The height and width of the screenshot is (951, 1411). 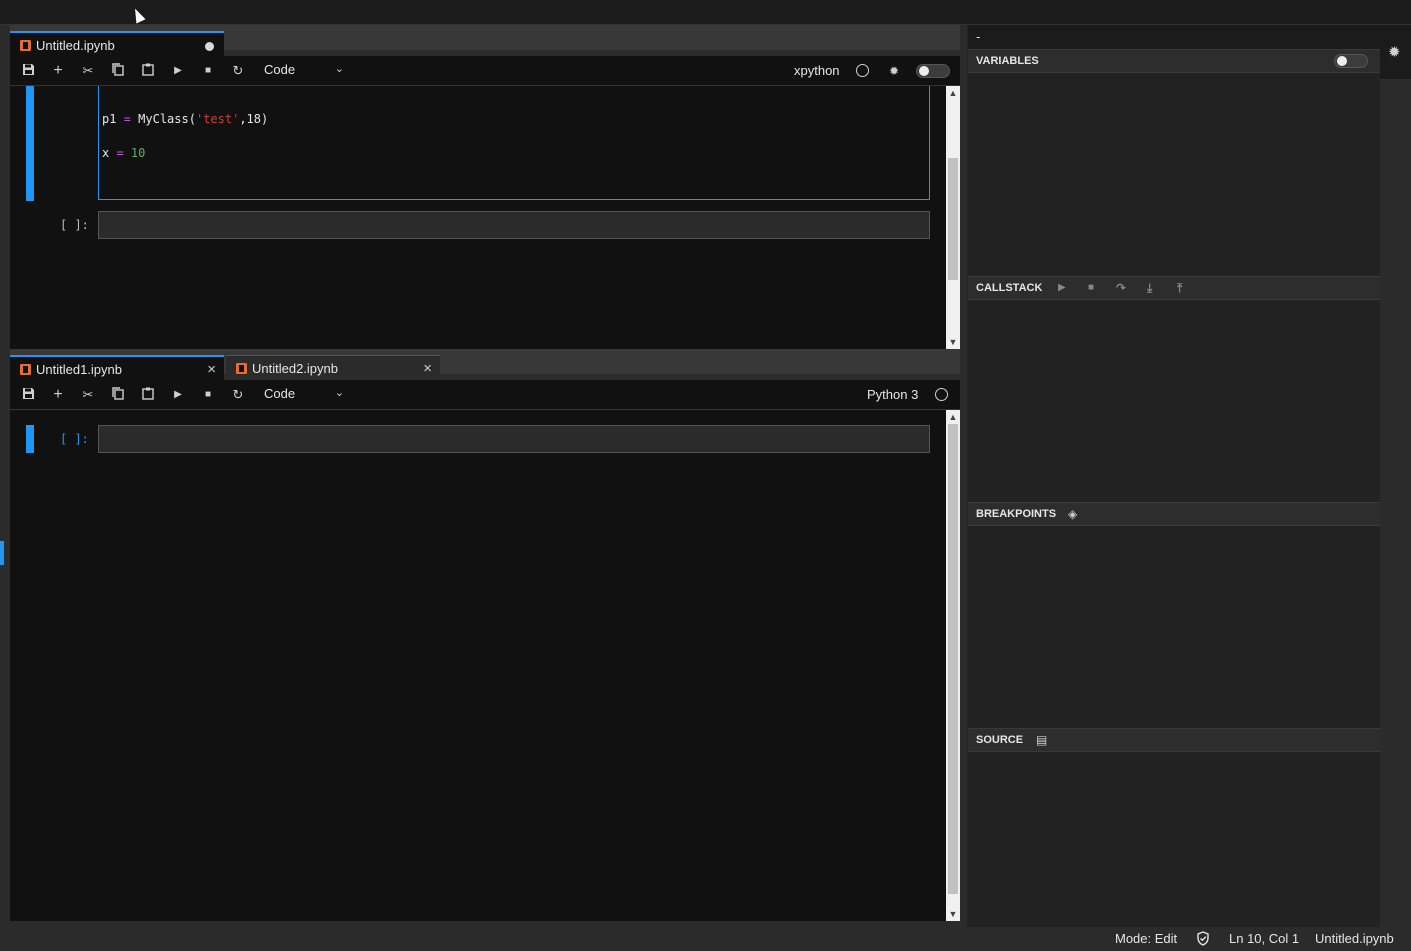 What do you see at coordinates (1000, 740) in the screenshot?
I see `source-title: SOURCE` at bounding box center [1000, 740].